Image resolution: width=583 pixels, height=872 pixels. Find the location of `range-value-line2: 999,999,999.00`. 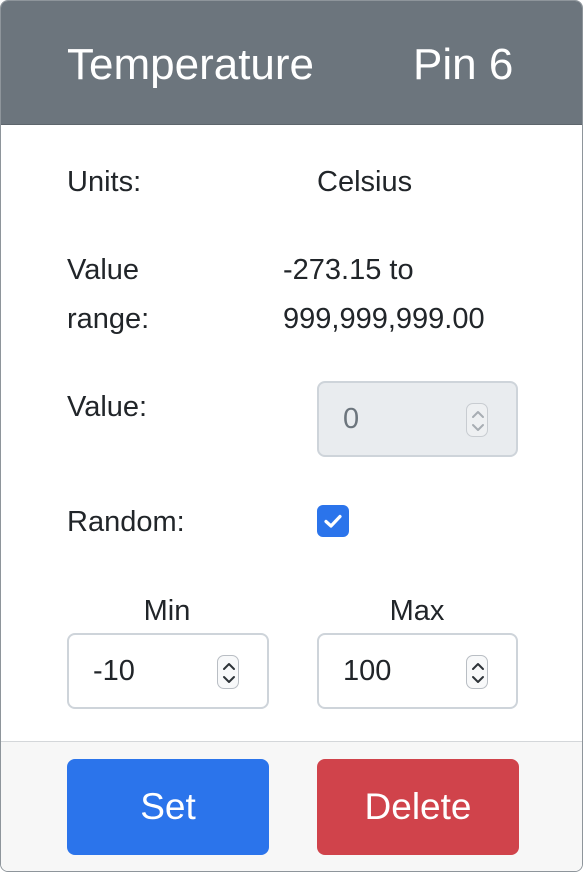

range-value-line2: 999,999,999.00 is located at coordinates (384, 319).